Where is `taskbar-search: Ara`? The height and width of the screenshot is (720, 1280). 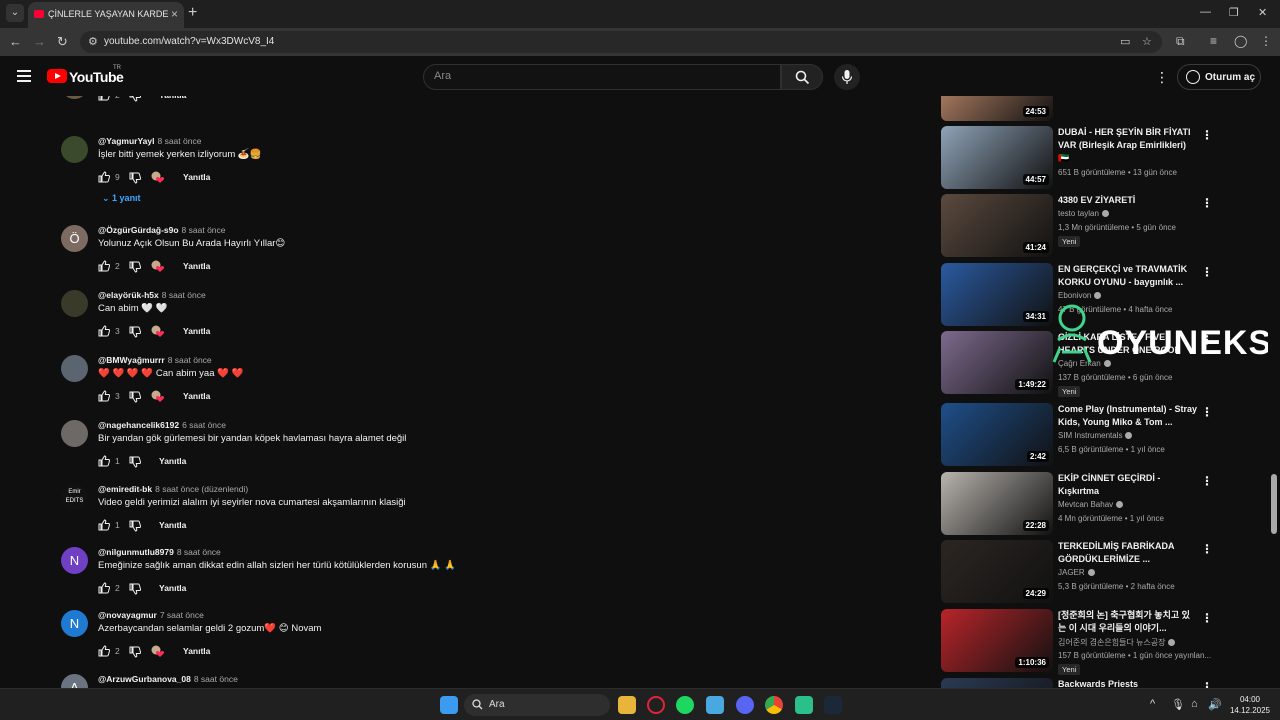 taskbar-search: Ara is located at coordinates (537, 705).